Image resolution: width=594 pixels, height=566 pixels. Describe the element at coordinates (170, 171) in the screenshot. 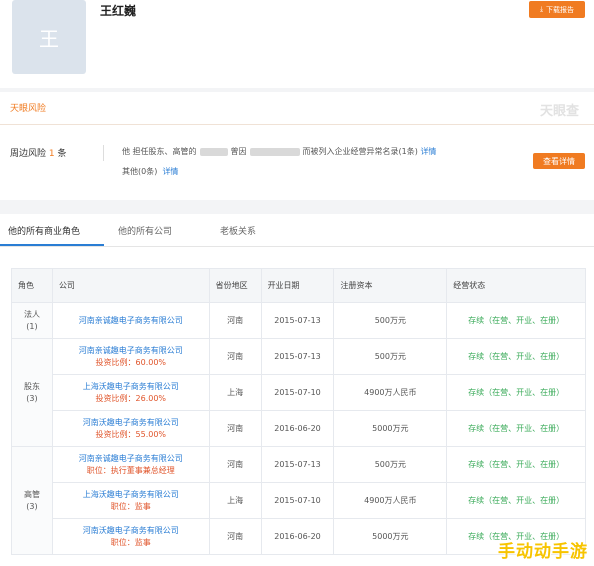

I see `other-detail-link: 详情` at that location.